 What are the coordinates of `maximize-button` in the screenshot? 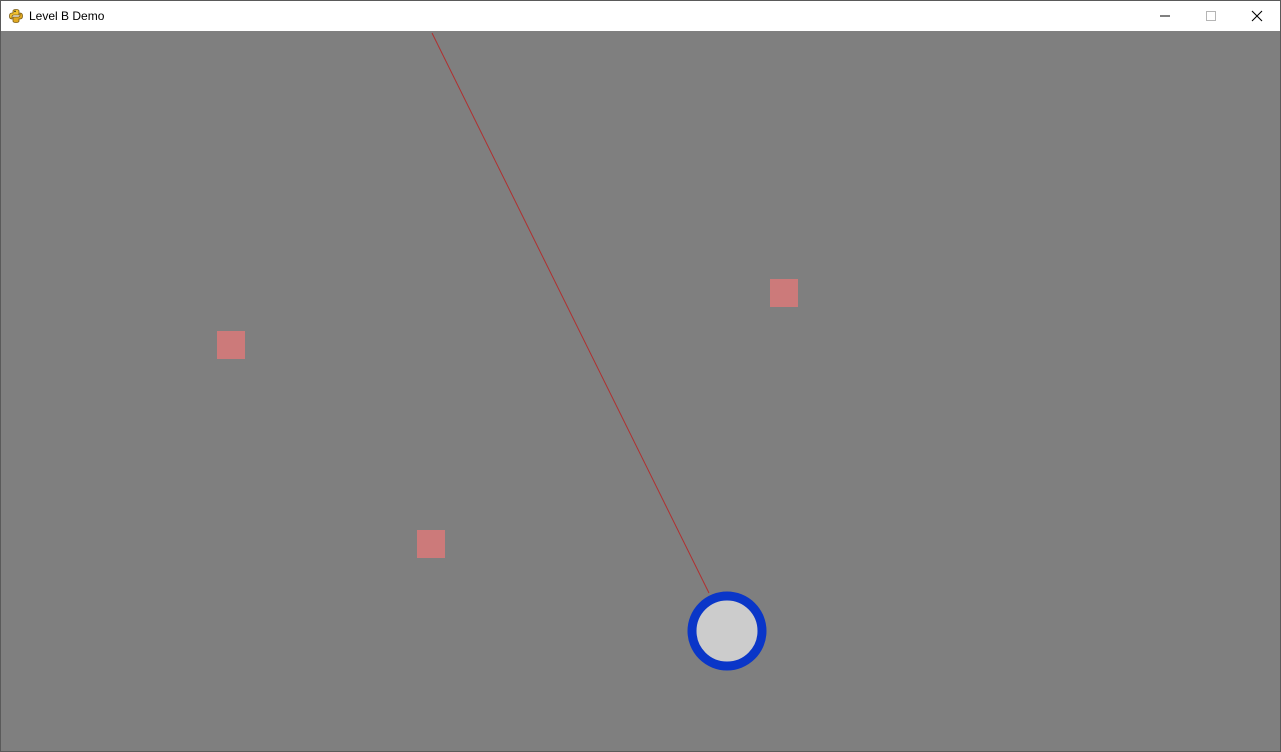 It's located at (1211, 16).